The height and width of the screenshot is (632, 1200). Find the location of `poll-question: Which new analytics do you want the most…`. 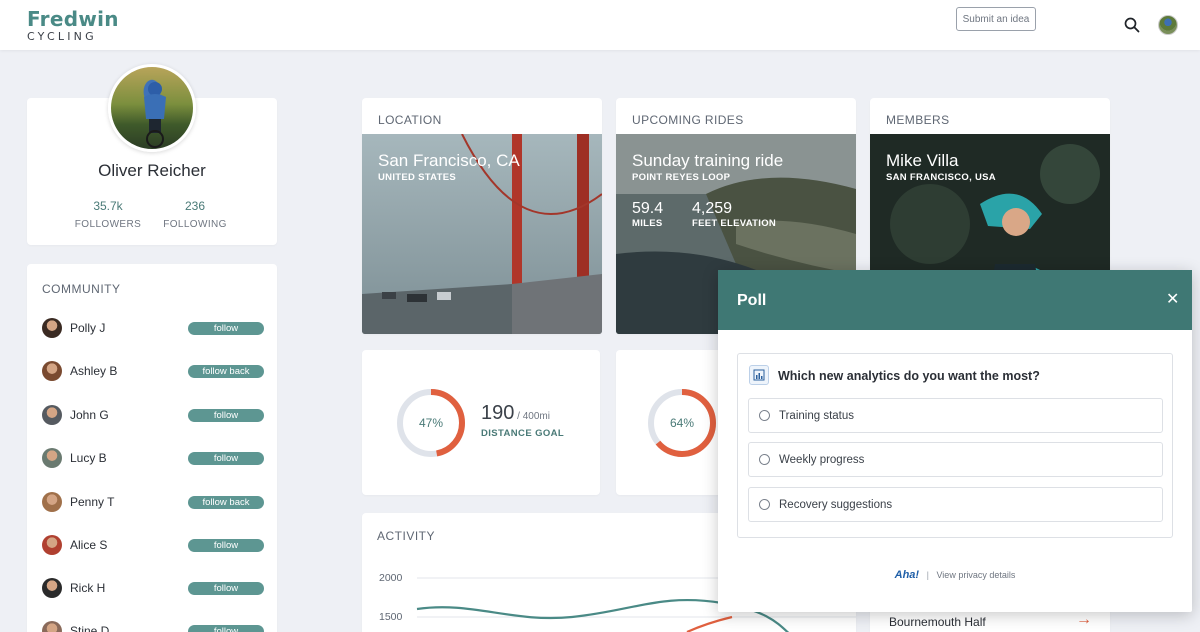

poll-question: Which new analytics do you want the most… is located at coordinates (909, 376).